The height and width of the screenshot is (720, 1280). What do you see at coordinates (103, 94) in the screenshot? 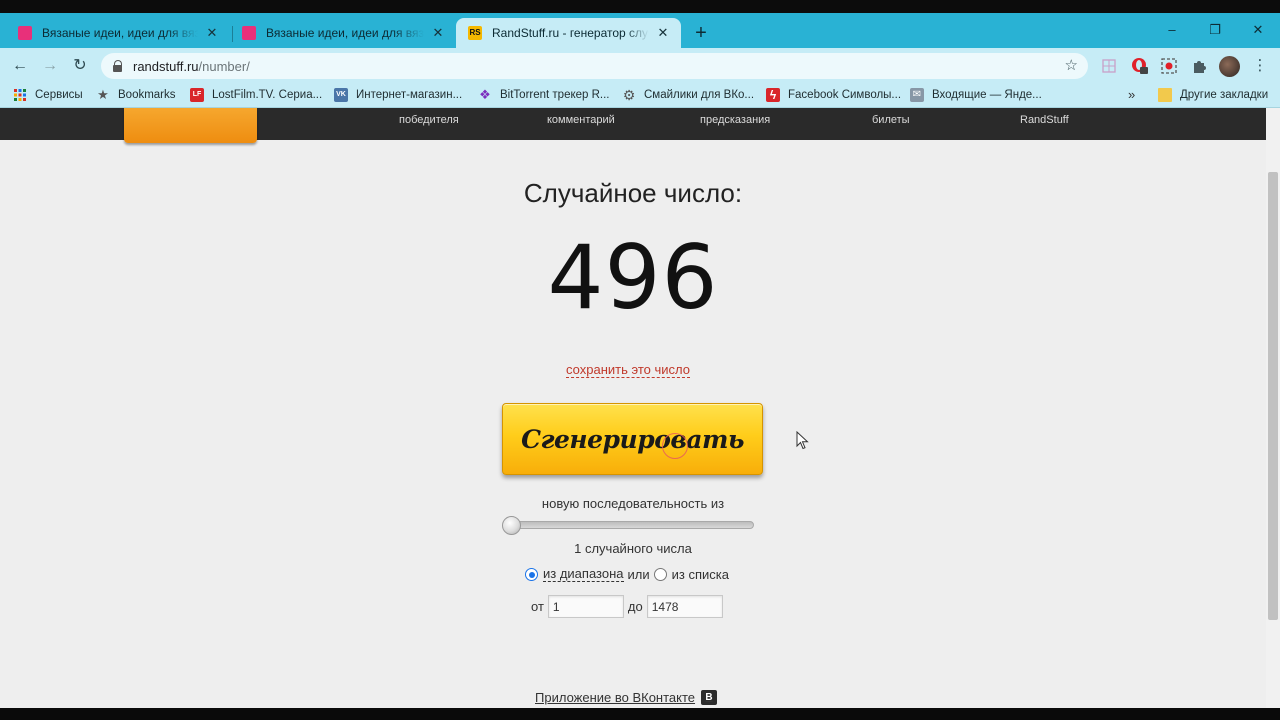
I see `star-icon: ★` at bounding box center [103, 94].